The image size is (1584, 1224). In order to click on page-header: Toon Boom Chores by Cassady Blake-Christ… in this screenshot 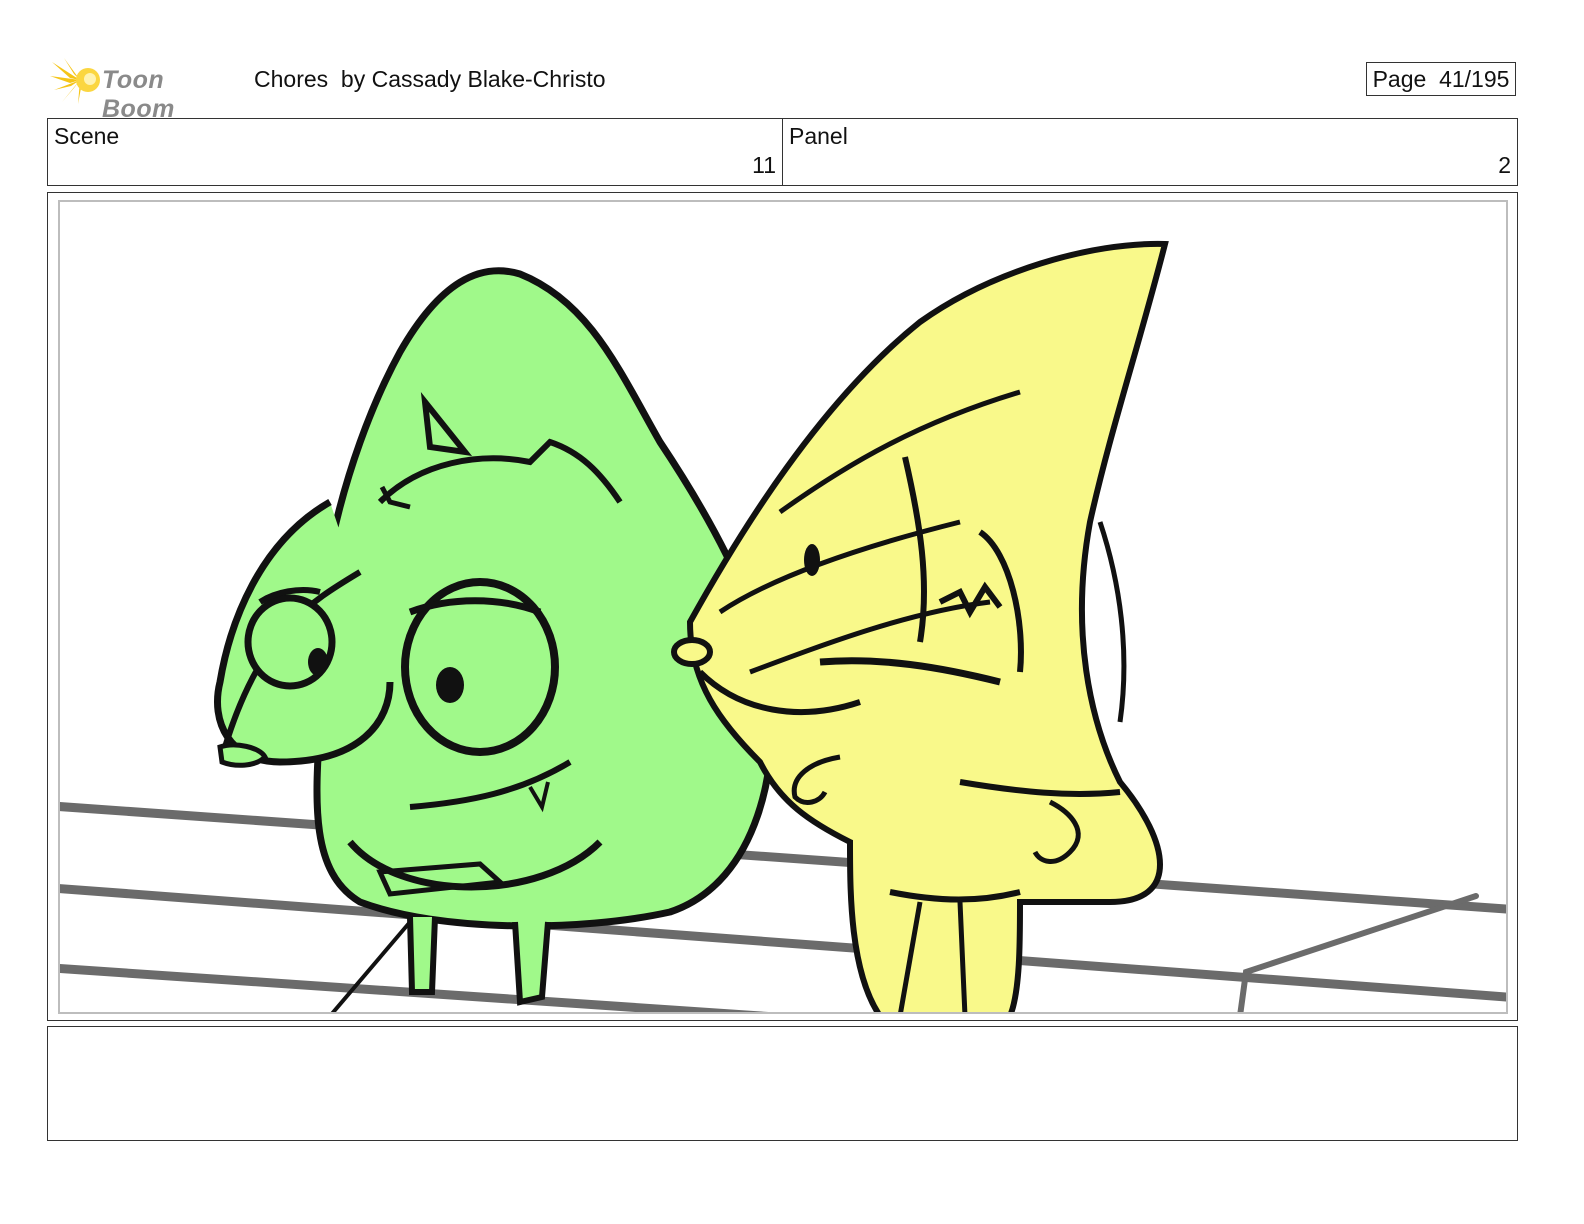, I will do `click(795, 89)`.